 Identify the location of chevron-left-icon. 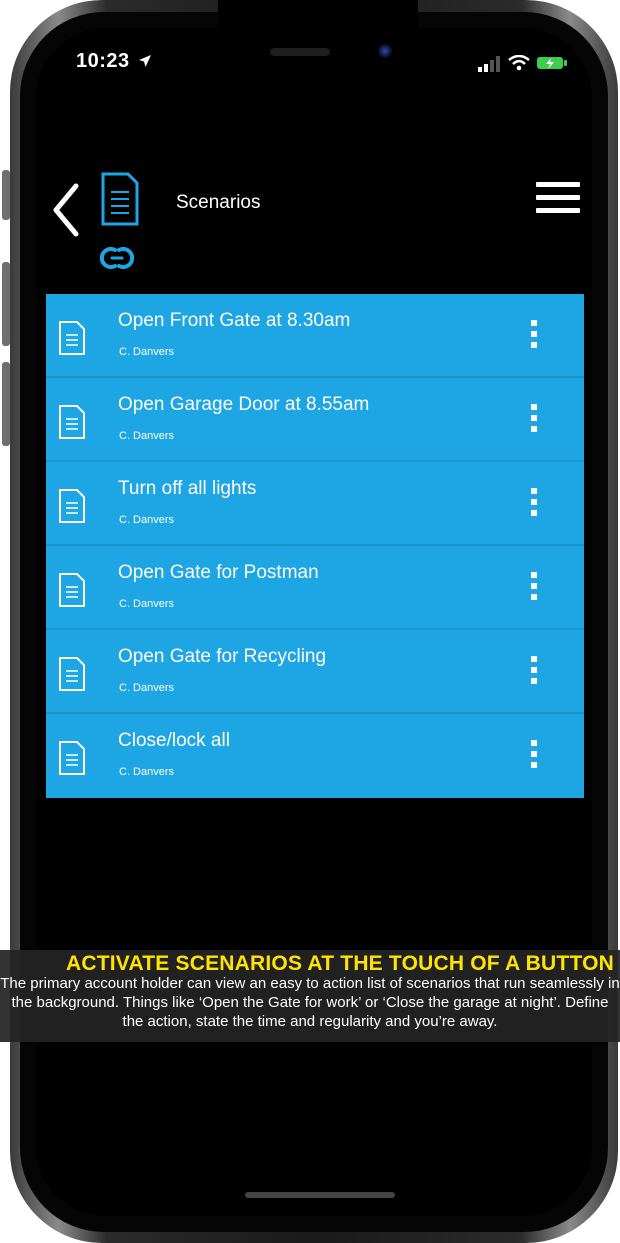
(66, 210).